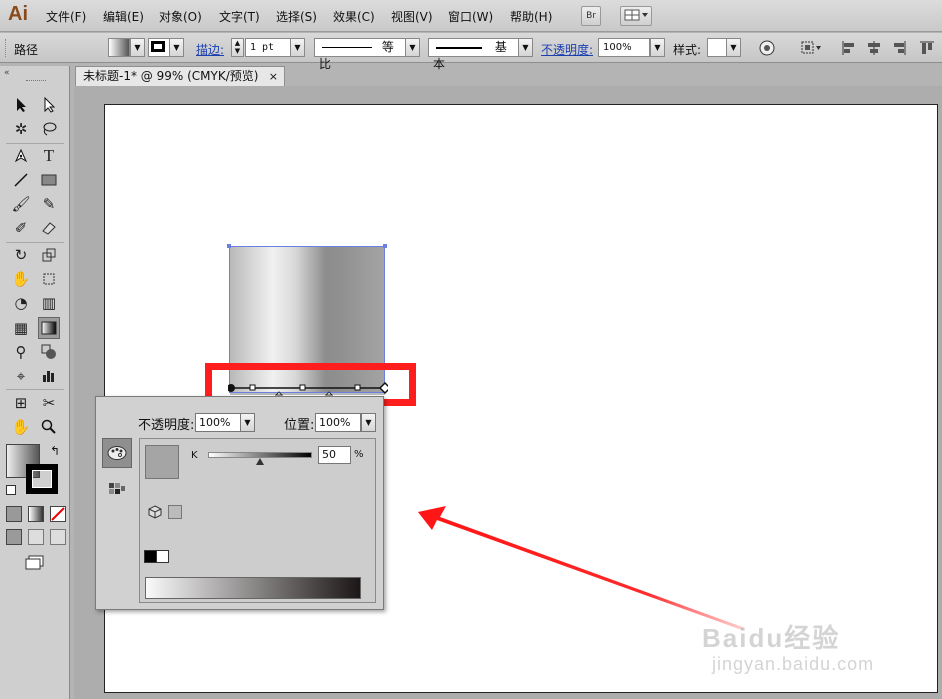 This screenshot has width=942, height=699. I want to click on line-icon, so click(21, 180).